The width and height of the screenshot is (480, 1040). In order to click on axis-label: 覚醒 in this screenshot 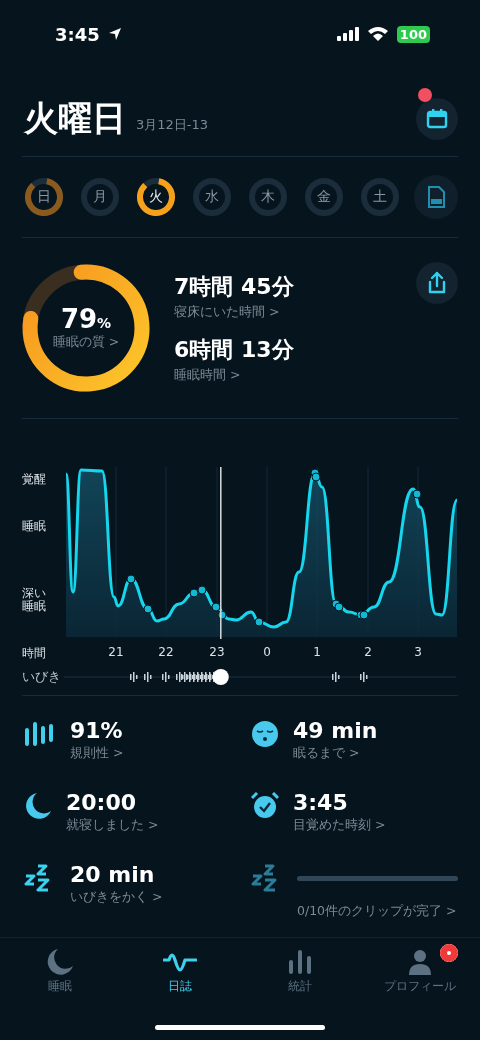, I will do `click(34, 479)`.